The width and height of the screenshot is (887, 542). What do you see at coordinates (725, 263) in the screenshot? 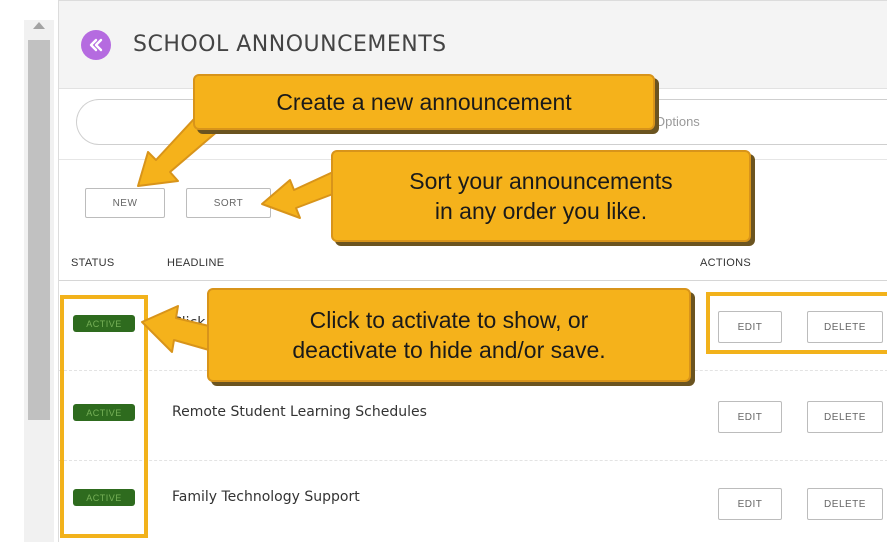
I see `column-header-actions: ACTIONS` at bounding box center [725, 263].